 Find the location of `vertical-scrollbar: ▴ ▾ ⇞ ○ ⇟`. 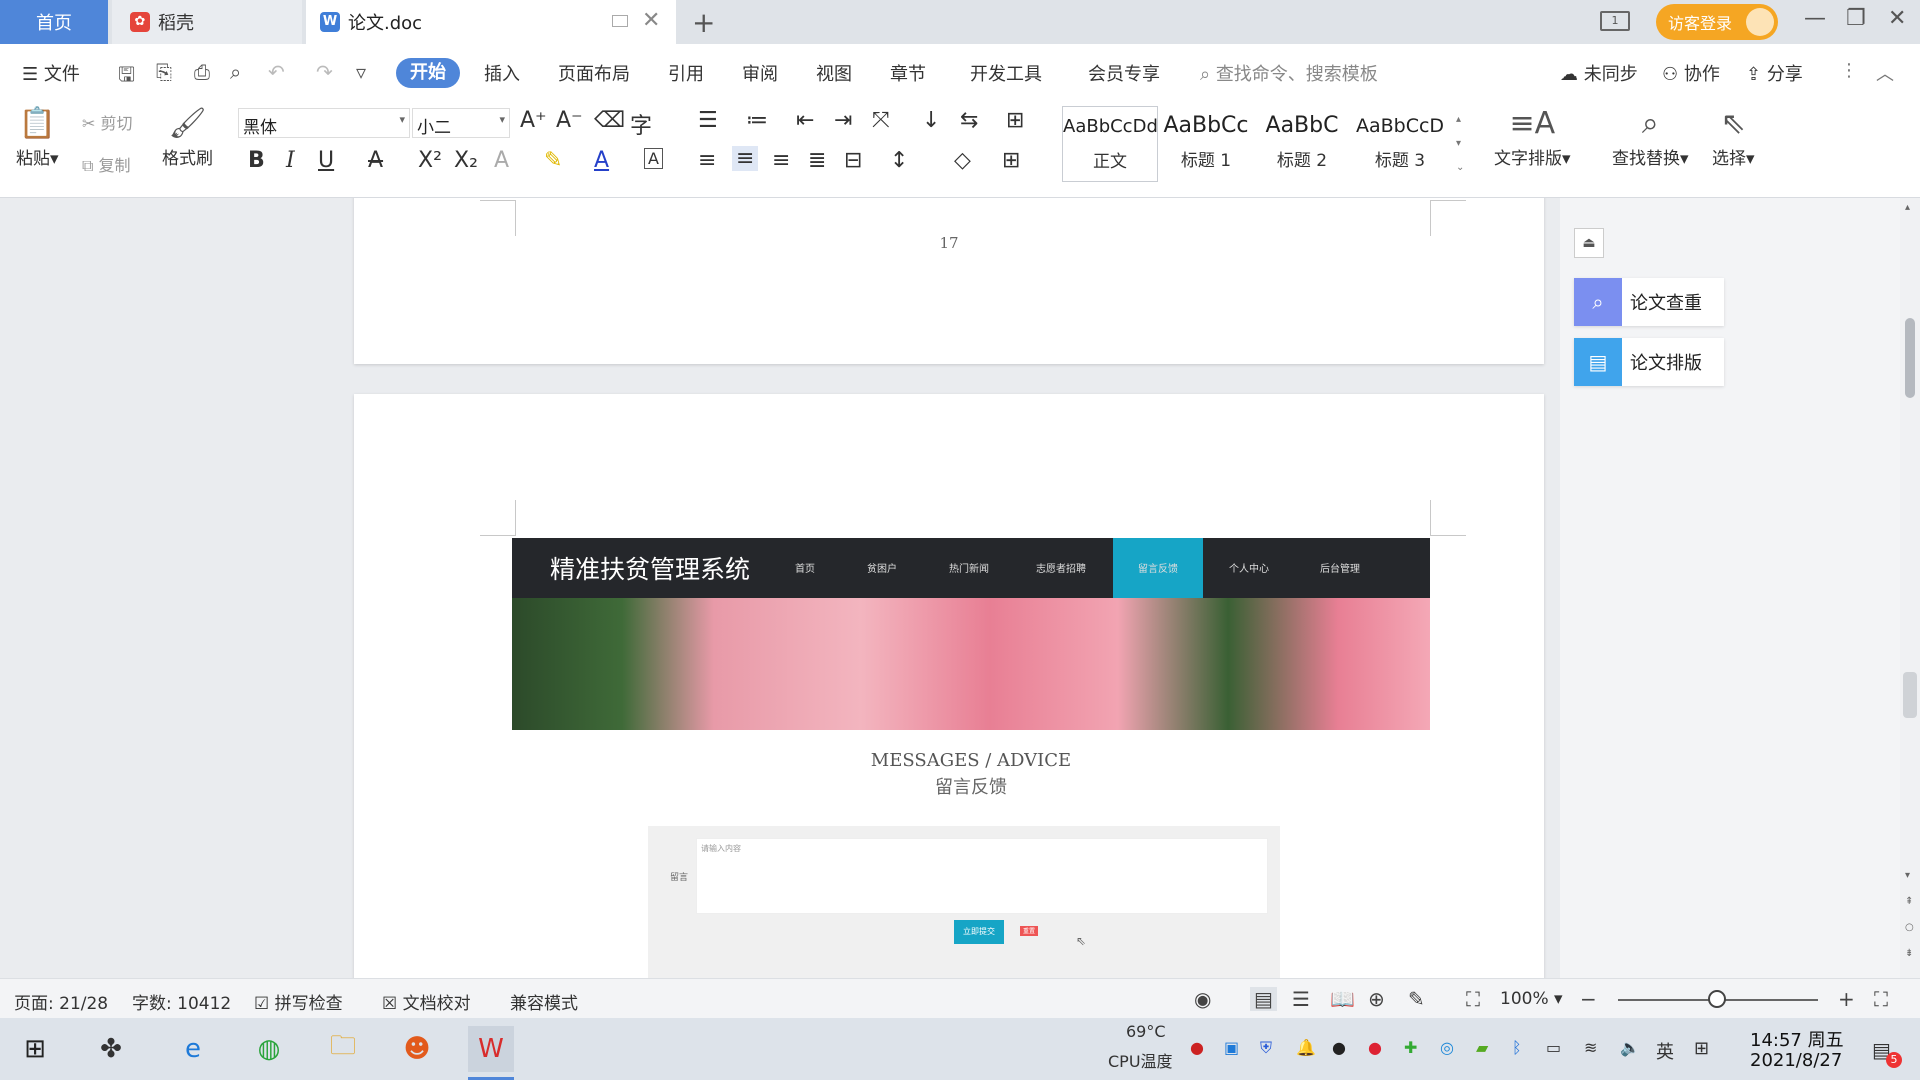

vertical-scrollbar: ▴ ▾ ⇞ ○ ⇟ is located at coordinates (1910, 588).